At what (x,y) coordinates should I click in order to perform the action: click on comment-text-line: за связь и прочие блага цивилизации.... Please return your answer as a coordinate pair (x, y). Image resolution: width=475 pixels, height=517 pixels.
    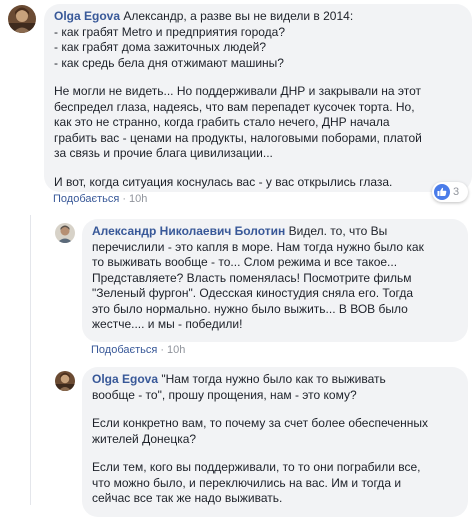
    Looking at the image, I should click on (163, 153).